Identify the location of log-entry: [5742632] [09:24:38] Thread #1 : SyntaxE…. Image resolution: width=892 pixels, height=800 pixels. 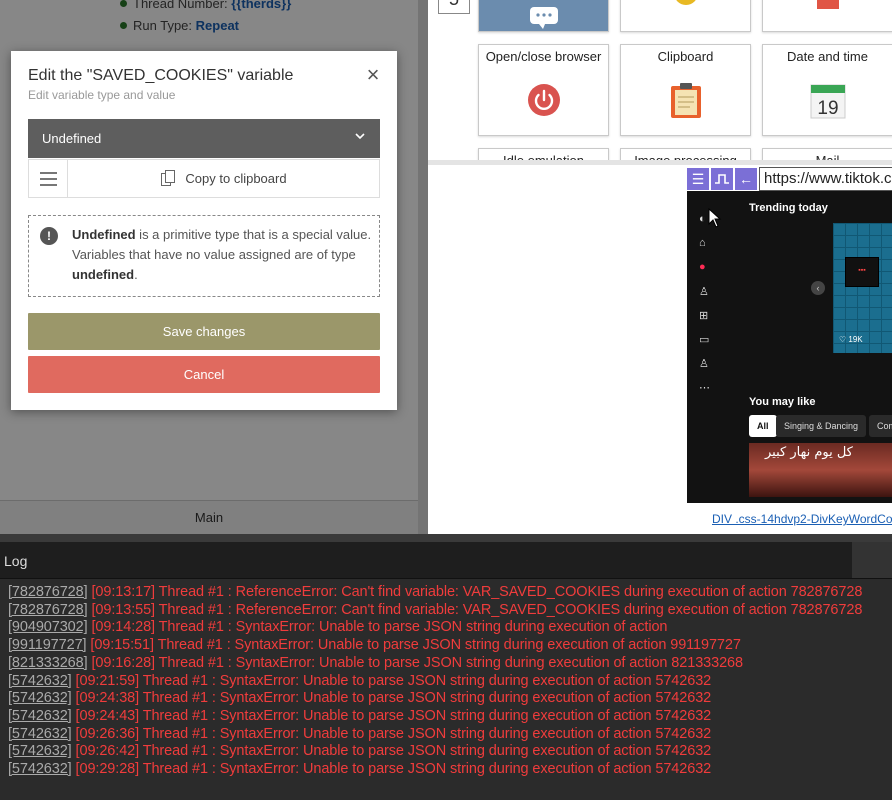
(359, 698).